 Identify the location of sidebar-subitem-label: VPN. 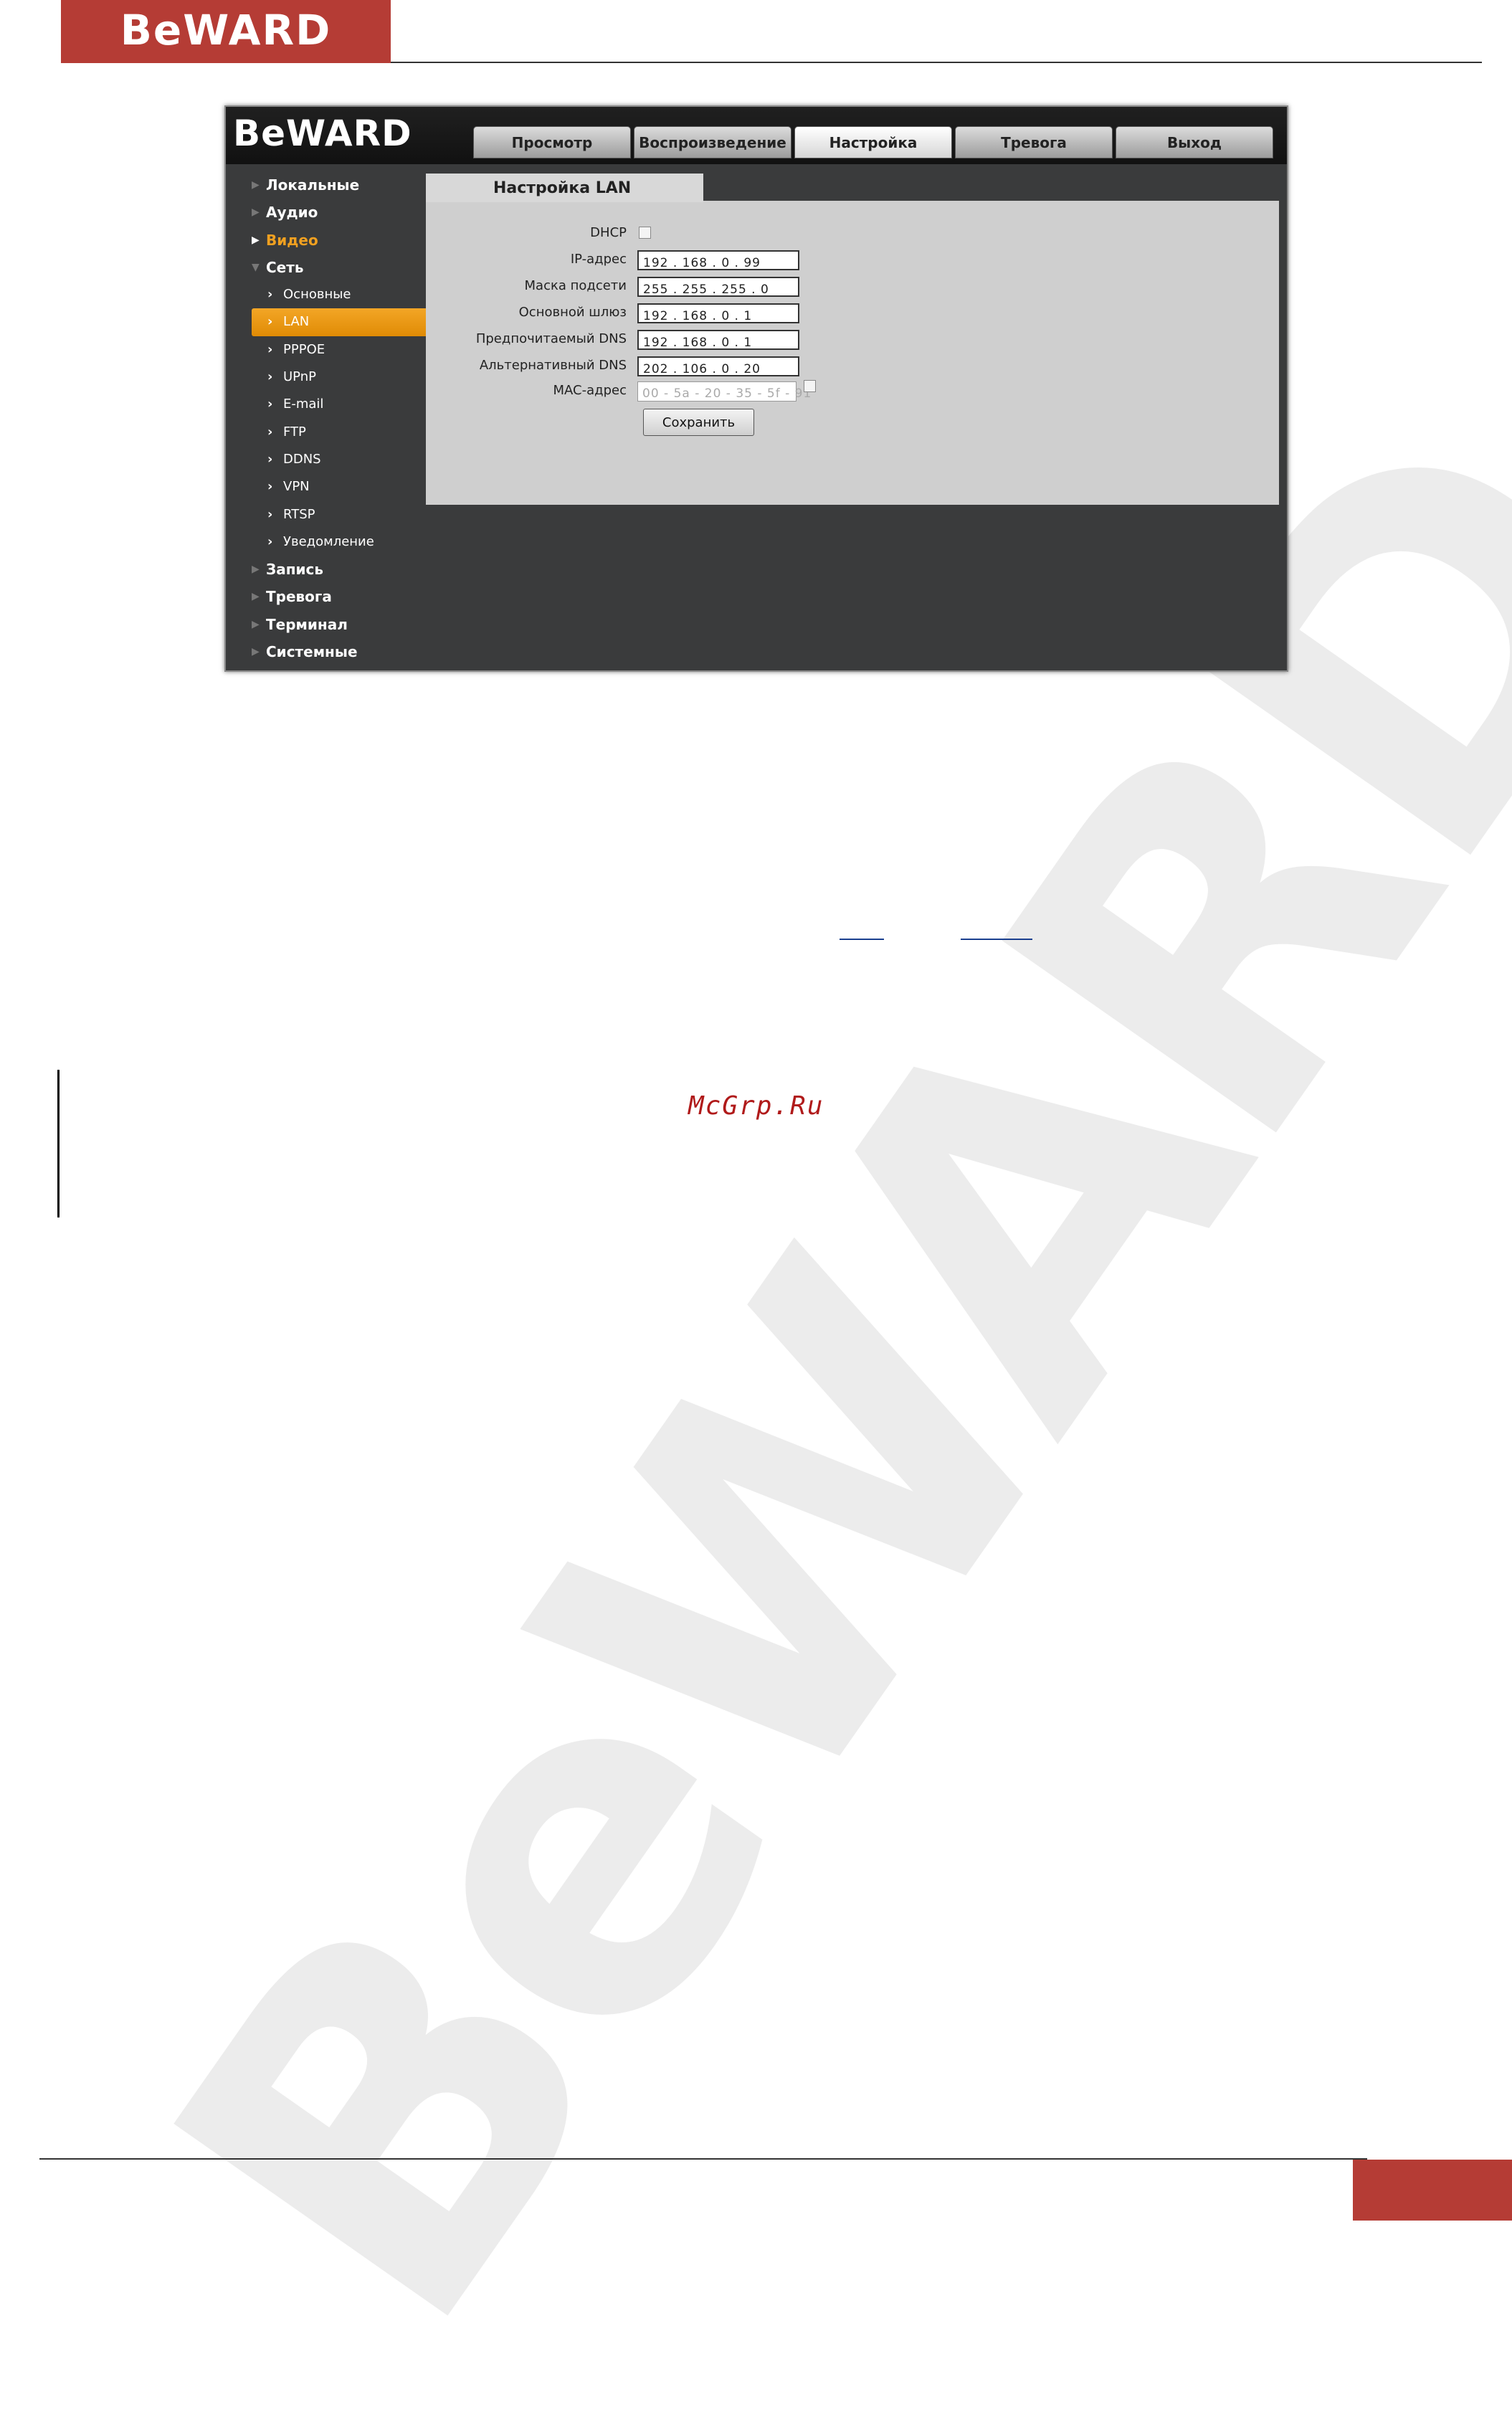
(296, 487).